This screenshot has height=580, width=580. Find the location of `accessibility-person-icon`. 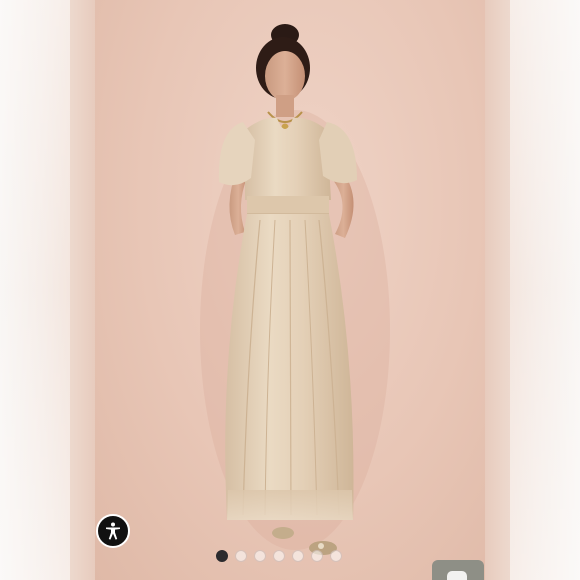

accessibility-person-icon is located at coordinates (113, 531).